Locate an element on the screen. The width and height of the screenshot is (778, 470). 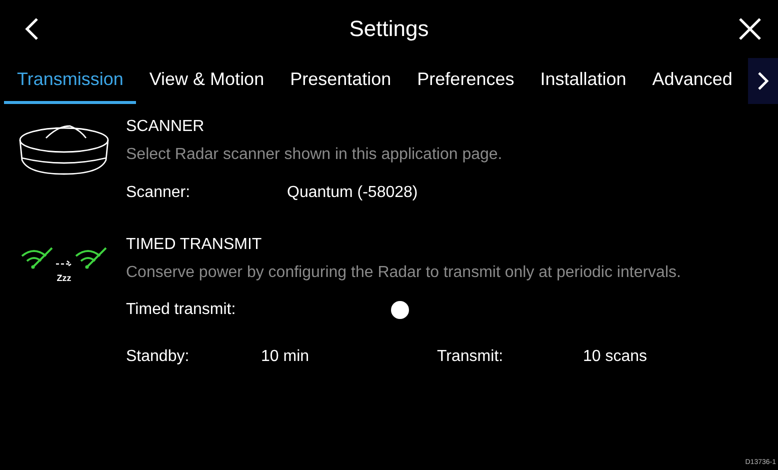
chevron-right-icon is located at coordinates (763, 81).